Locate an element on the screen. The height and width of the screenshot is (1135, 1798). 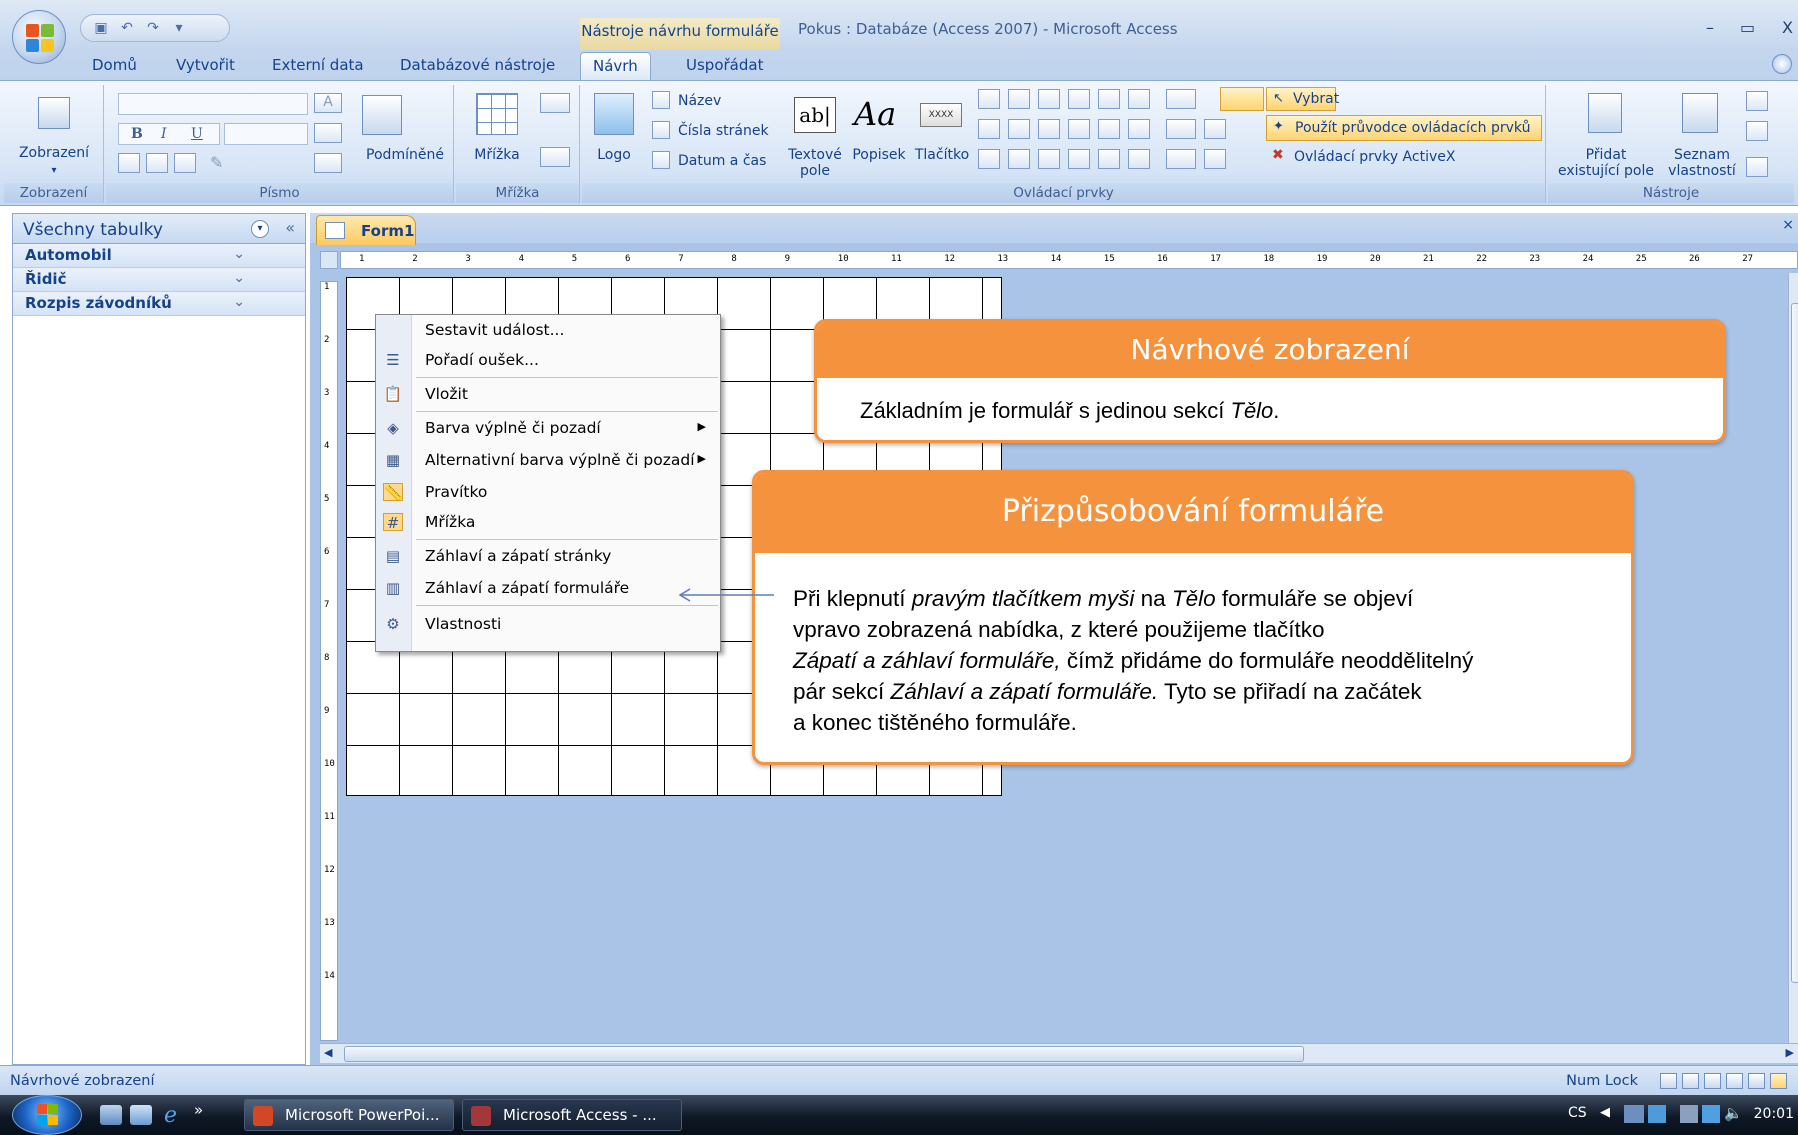
label-button: Popisek is located at coordinates (879, 155).